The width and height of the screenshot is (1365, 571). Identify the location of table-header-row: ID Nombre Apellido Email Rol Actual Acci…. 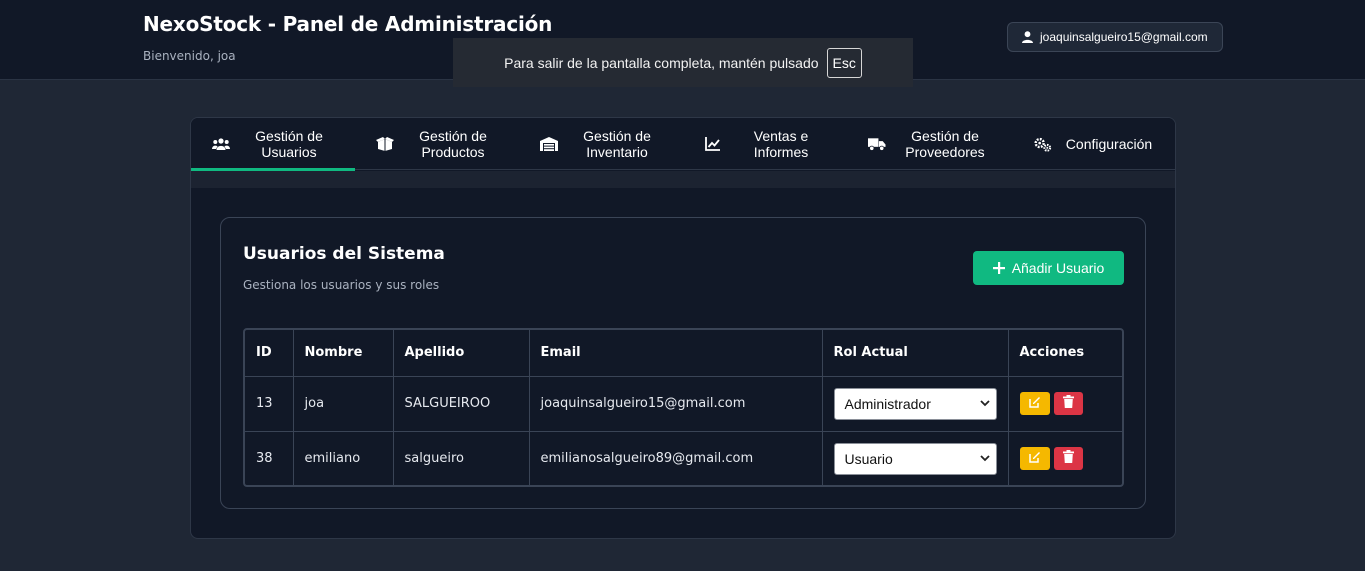
(683, 353).